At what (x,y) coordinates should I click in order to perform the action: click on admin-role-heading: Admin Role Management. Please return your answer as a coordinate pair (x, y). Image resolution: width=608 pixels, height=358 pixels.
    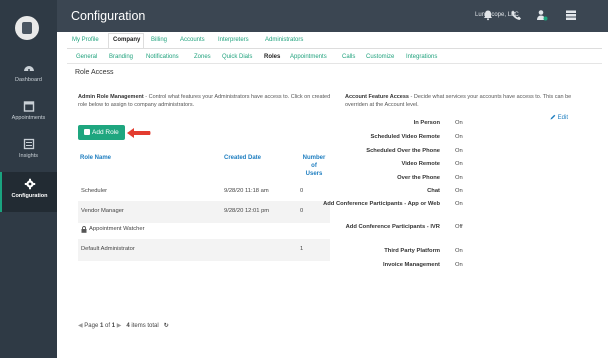
    Looking at the image, I should click on (111, 97).